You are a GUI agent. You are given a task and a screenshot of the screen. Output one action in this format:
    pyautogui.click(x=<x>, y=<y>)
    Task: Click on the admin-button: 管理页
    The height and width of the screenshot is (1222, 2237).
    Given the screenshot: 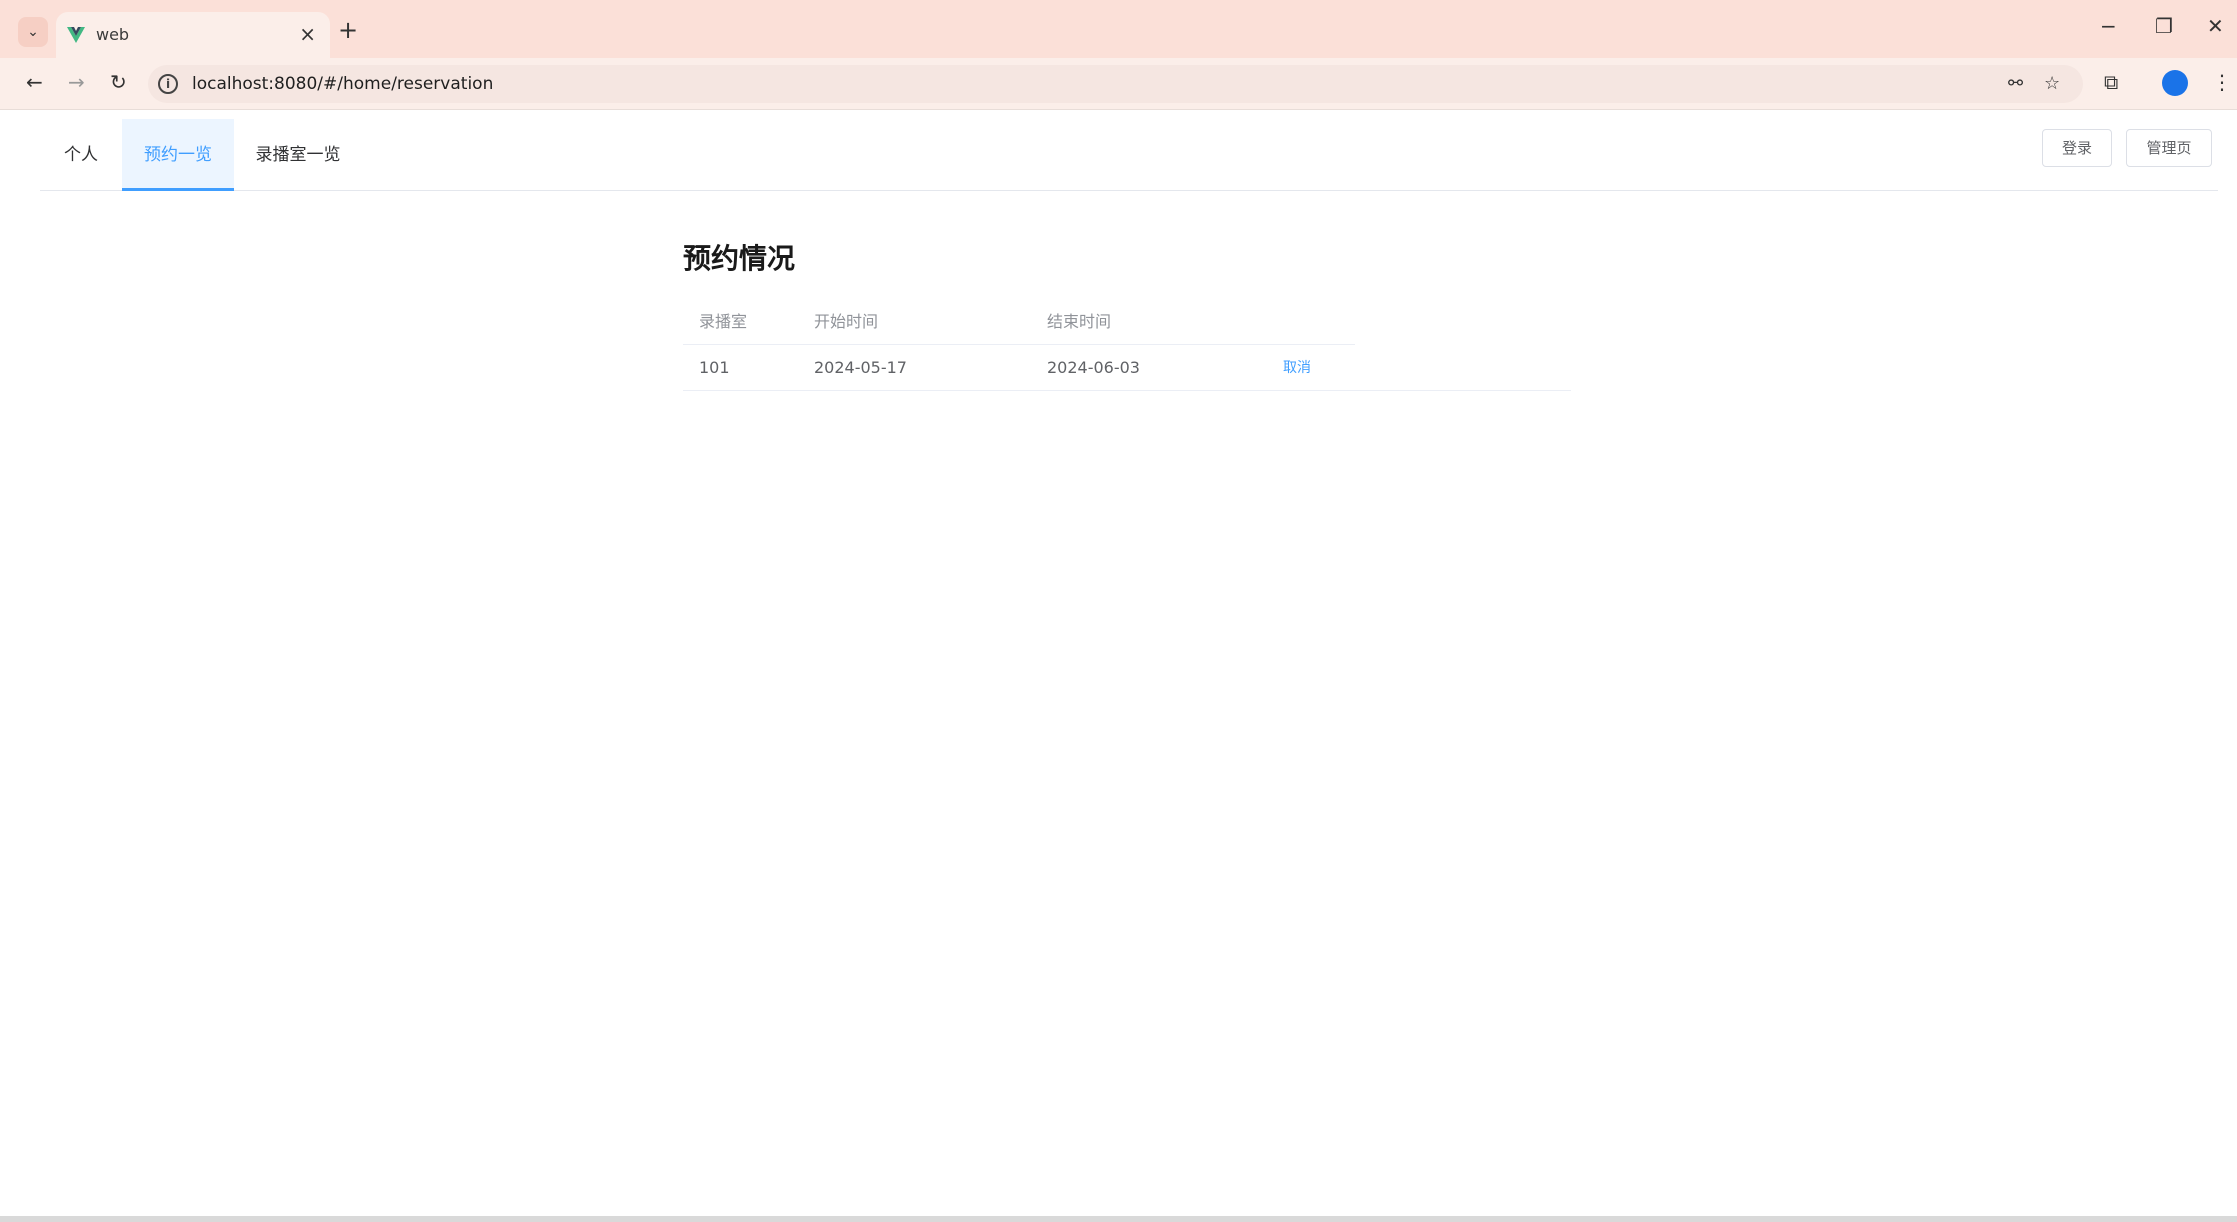 What is the action you would take?
    pyautogui.click(x=2169, y=148)
    